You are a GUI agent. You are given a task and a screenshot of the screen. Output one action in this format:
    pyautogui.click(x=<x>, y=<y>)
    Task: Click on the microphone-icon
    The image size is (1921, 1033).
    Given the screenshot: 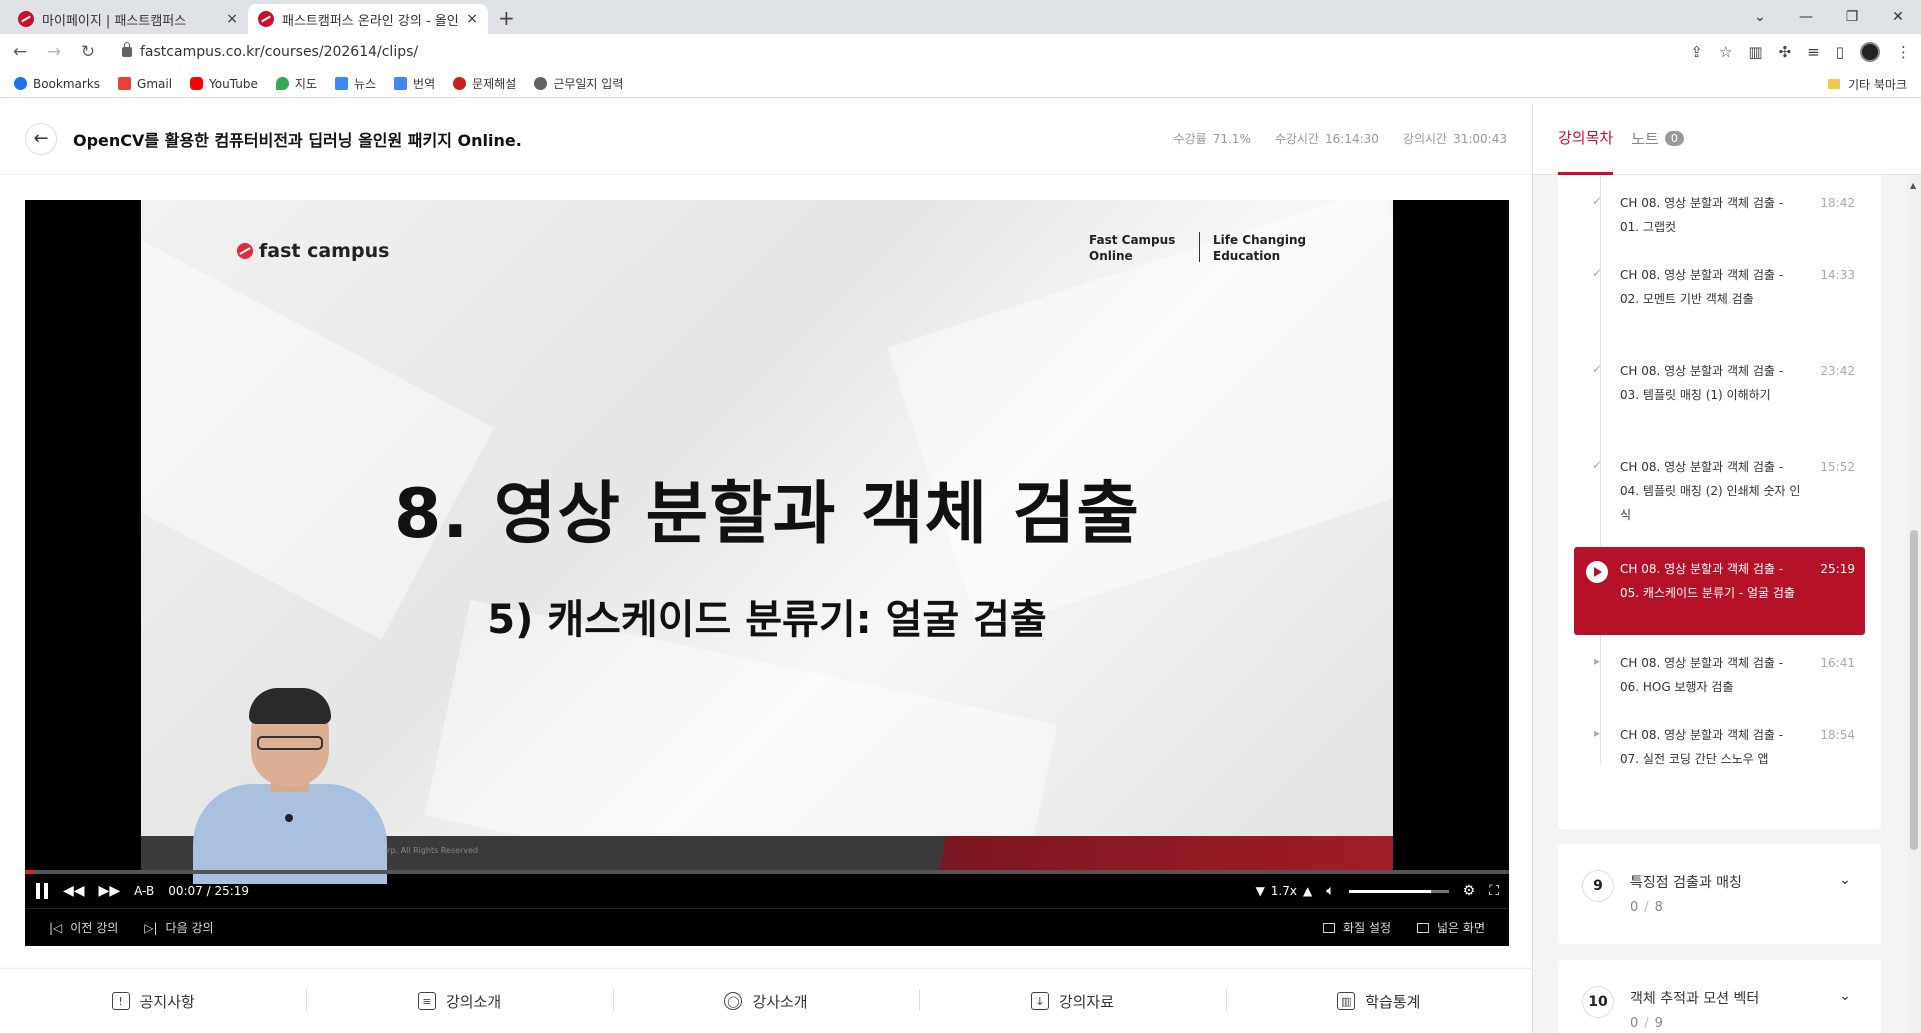 What is the action you would take?
    pyautogui.click(x=289, y=818)
    